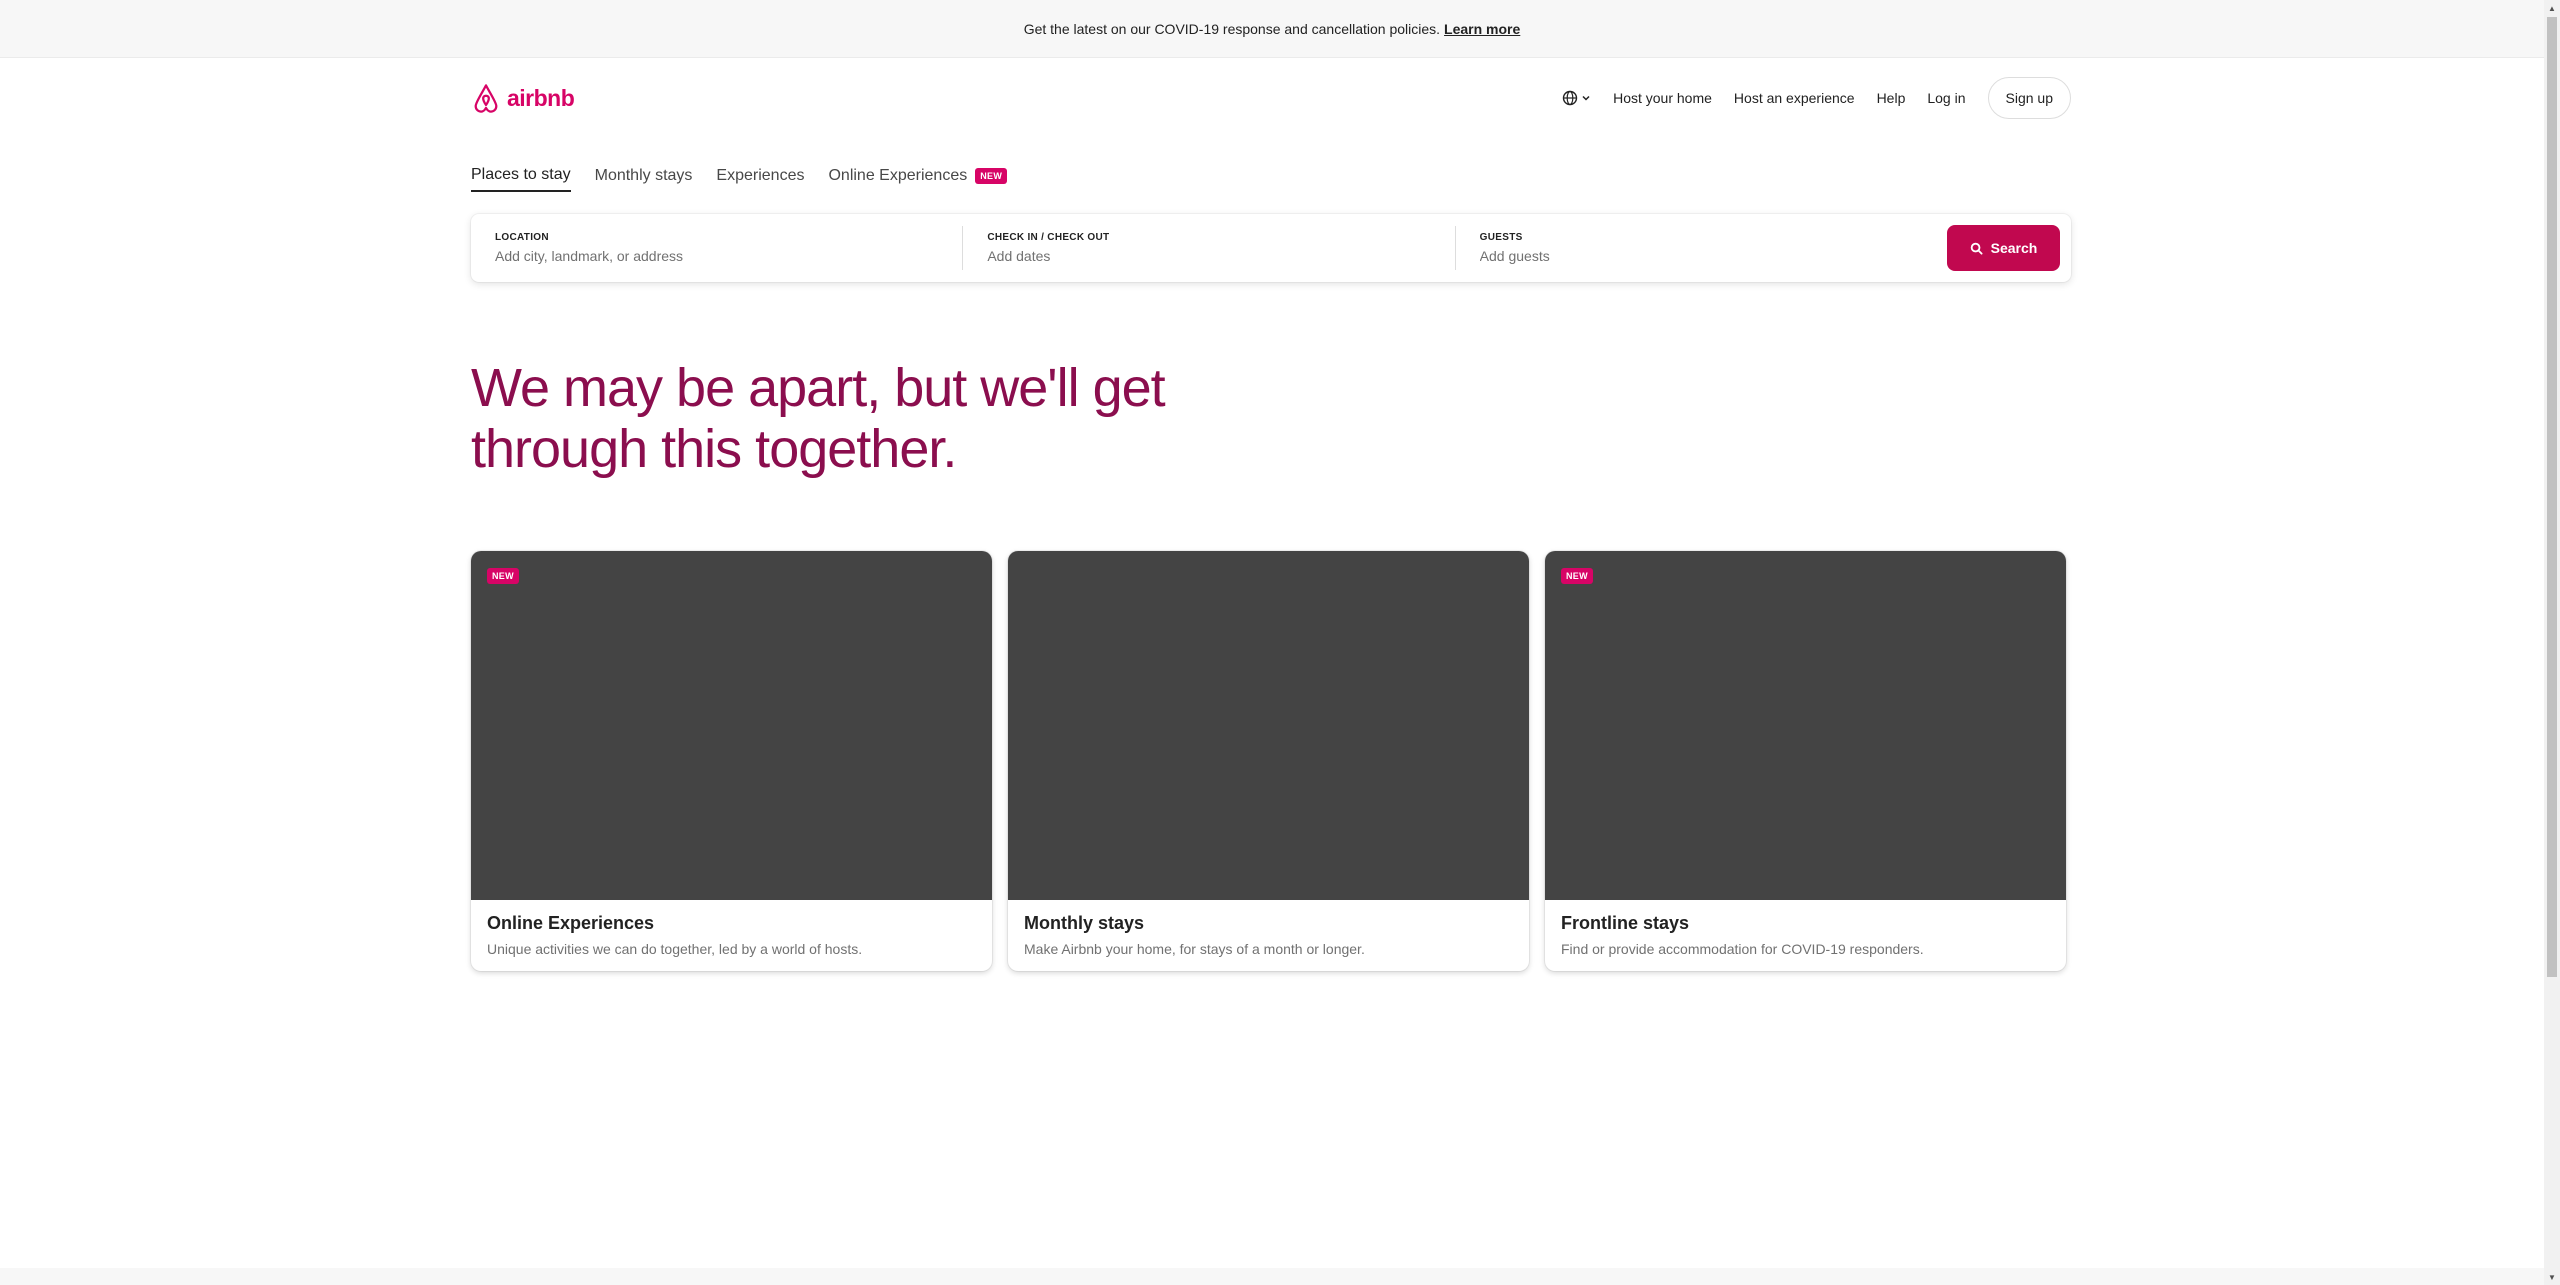 Image resolution: width=2560 pixels, height=1285 pixels. Describe the element at coordinates (571, 923) in the screenshot. I see `card-title: Online Experiences` at that location.